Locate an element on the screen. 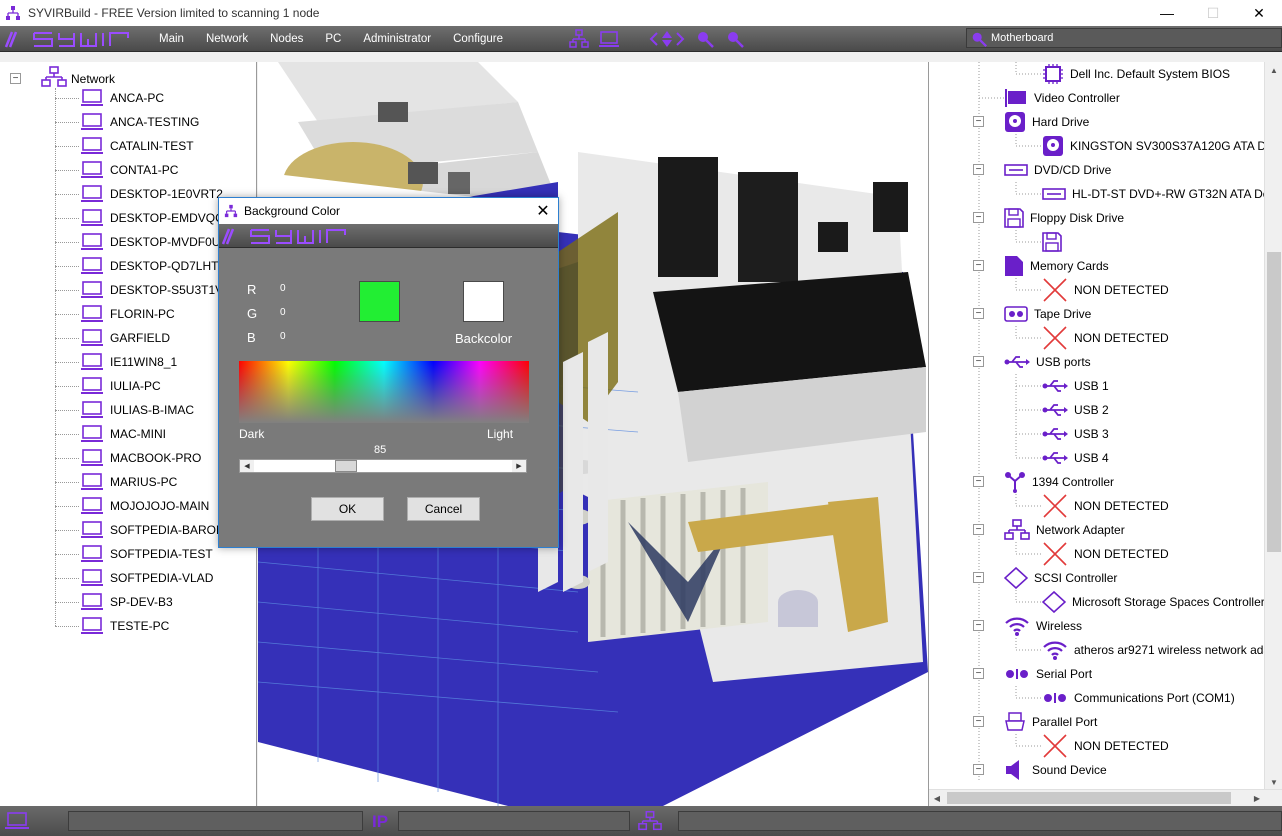 This screenshot has width=1282, height=836. network-node: SOFTPEDIA-BARON is located at coordinates (152, 530).